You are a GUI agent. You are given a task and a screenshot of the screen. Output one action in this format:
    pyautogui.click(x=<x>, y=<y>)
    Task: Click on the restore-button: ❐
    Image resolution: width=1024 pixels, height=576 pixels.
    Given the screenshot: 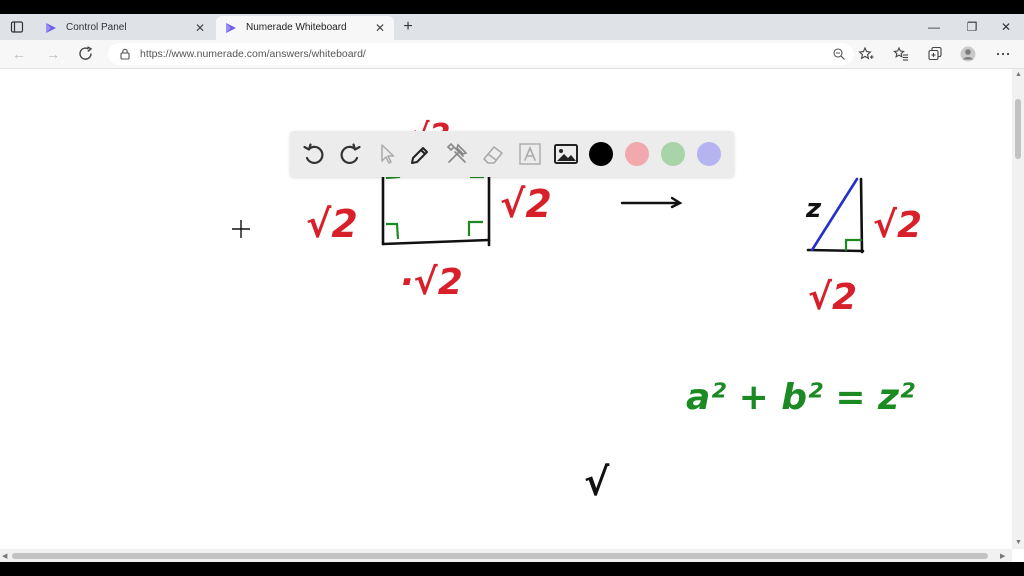 What is the action you would take?
    pyautogui.click(x=972, y=27)
    